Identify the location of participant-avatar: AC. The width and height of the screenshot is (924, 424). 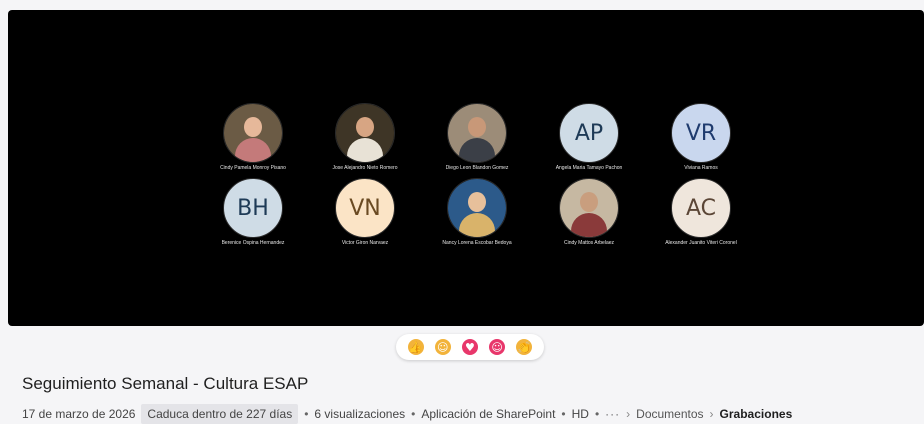
(701, 208).